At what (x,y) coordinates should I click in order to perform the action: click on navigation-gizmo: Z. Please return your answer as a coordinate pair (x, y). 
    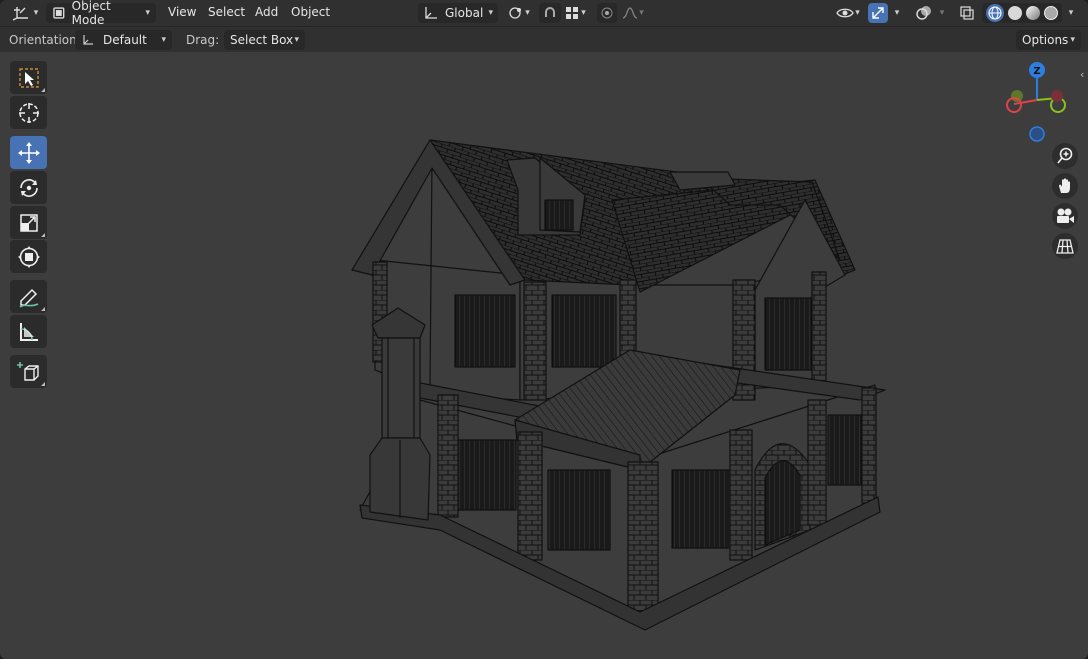
    Looking at the image, I should click on (1038, 103).